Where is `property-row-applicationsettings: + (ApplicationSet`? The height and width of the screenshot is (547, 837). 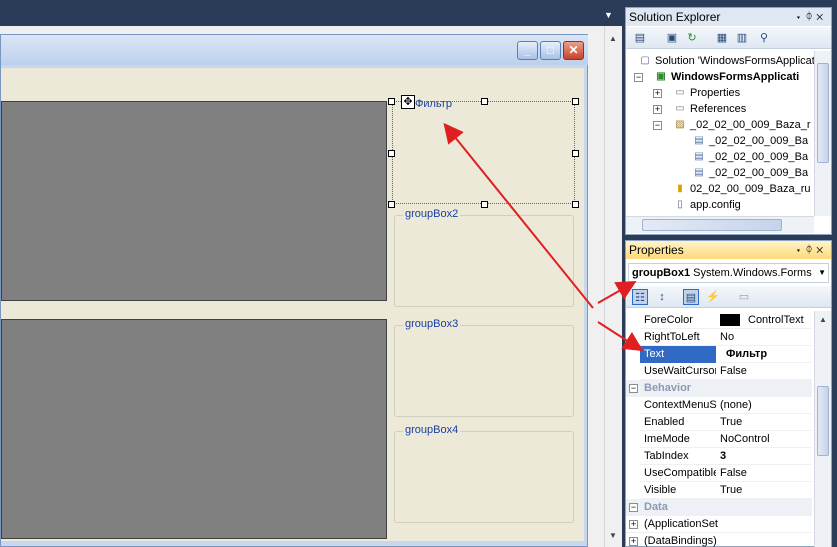 property-row-applicationsettings: + (ApplicationSet is located at coordinates (719, 524).